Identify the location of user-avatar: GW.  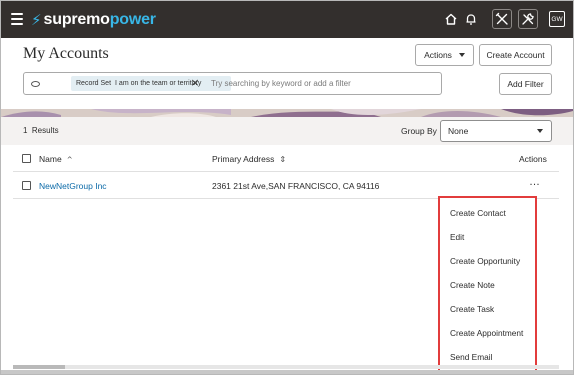
(557, 19).